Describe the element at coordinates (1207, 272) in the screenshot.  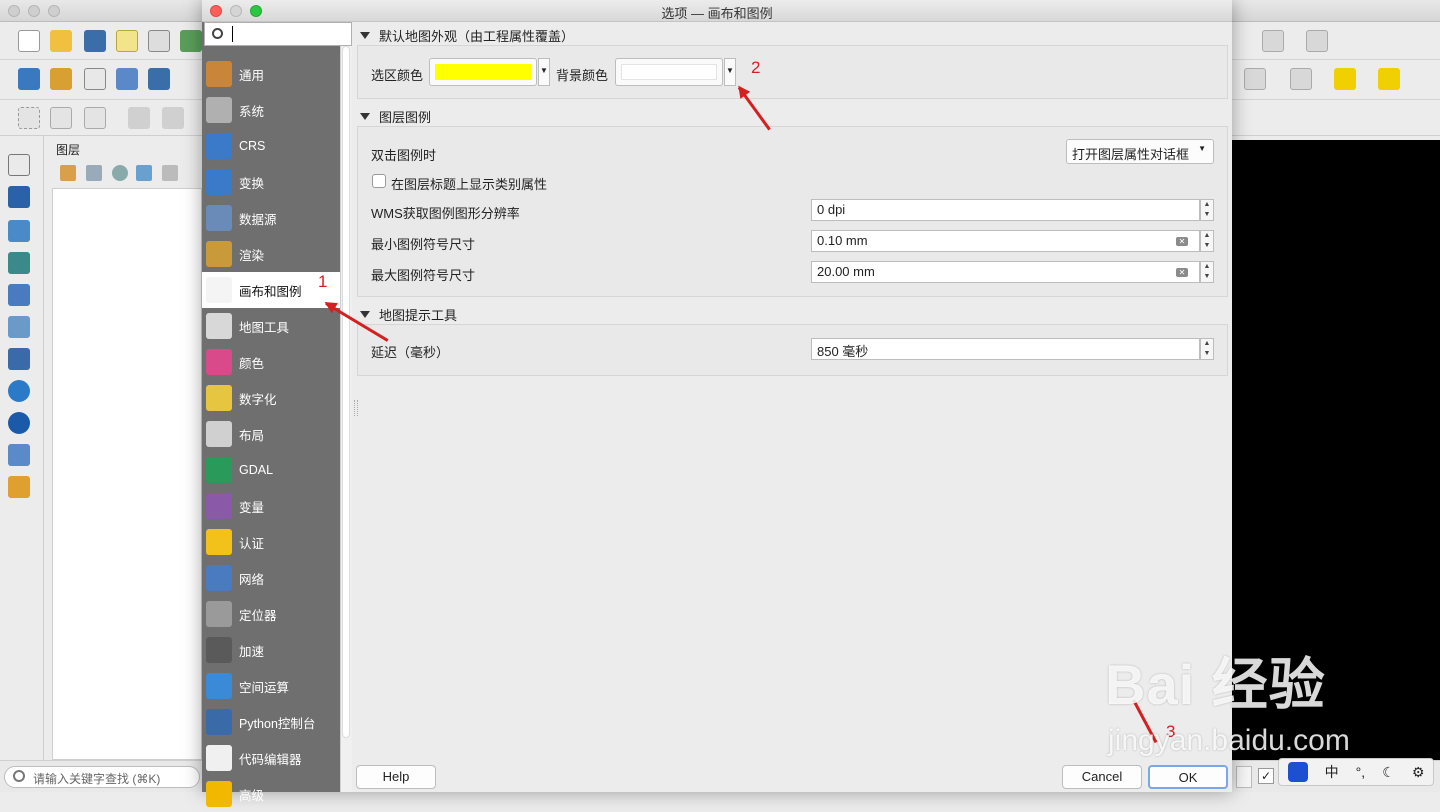
I see `max-symbol-stepper: ▲ ▼` at that location.